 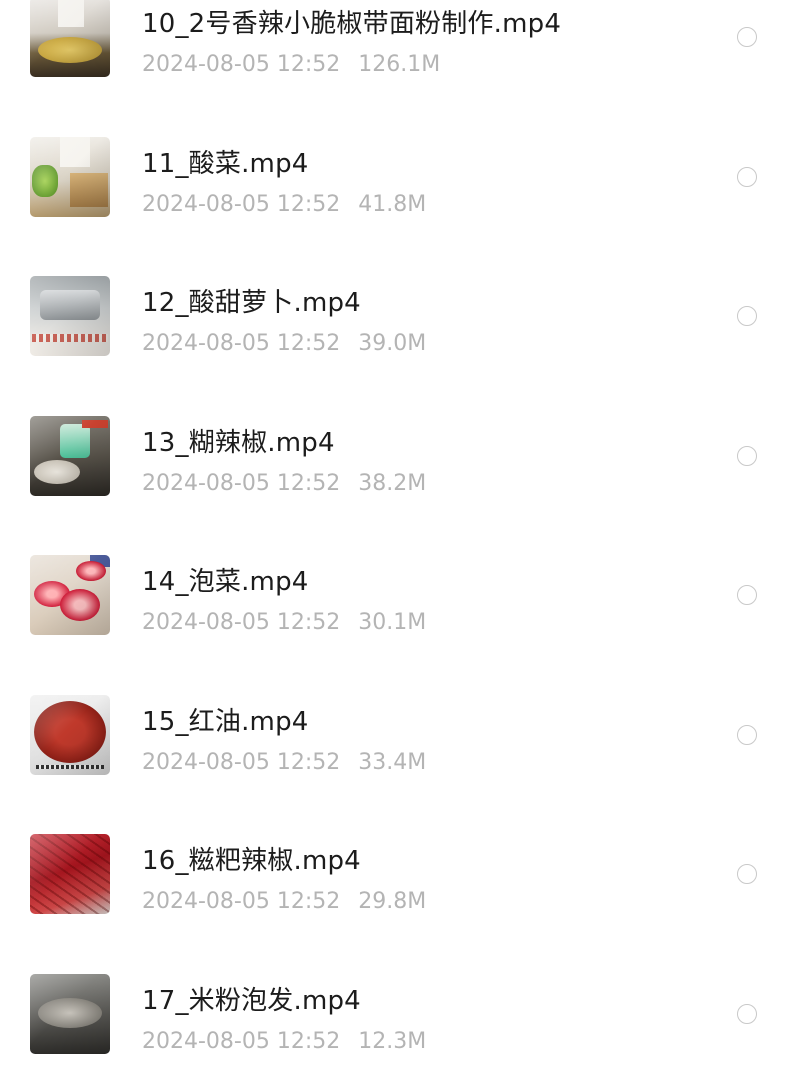 What do you see at coordinates (392, 901) in the screenshot?
I see `file-size: 29.8M` at bounding box center [392, 901].